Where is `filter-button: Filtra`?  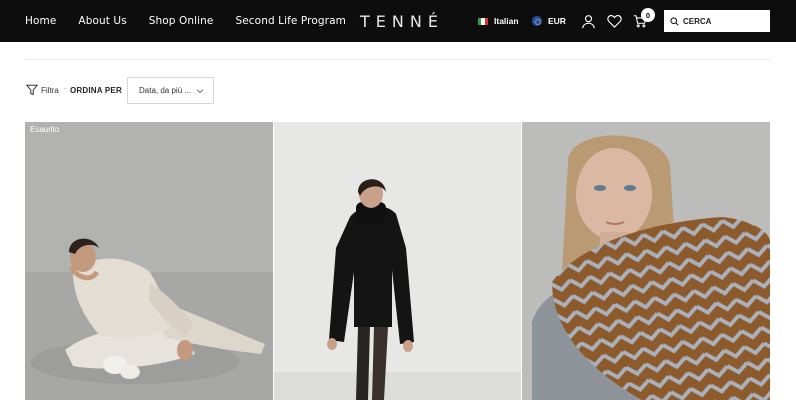
filter-button: Filtra is located at coordinates (42, 90).